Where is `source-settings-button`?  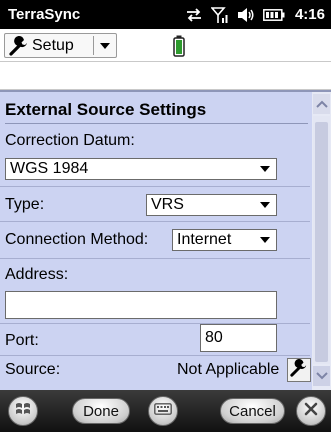 source-settings-button is located at coordinates (299, 370).